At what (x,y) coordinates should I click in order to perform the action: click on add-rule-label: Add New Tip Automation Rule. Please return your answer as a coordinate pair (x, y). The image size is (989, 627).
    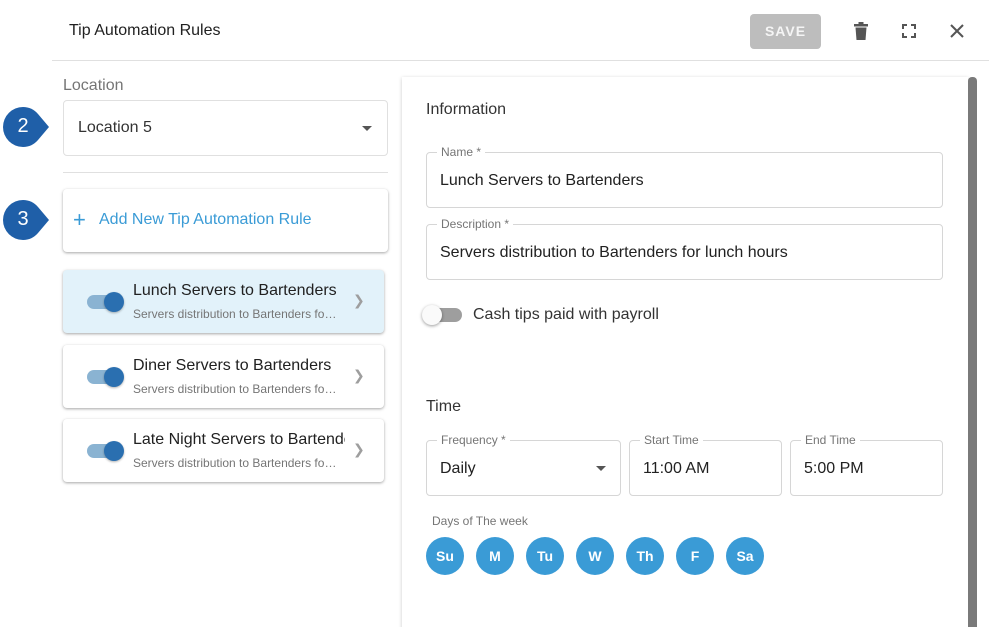
    Looking at the image, I should click on (205, 219).